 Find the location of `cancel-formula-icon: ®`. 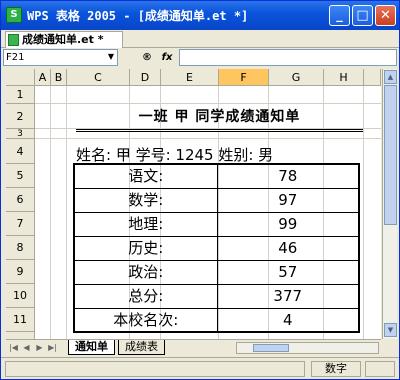

cancel-formula-icon: ® is located at coordinates (147, 57).